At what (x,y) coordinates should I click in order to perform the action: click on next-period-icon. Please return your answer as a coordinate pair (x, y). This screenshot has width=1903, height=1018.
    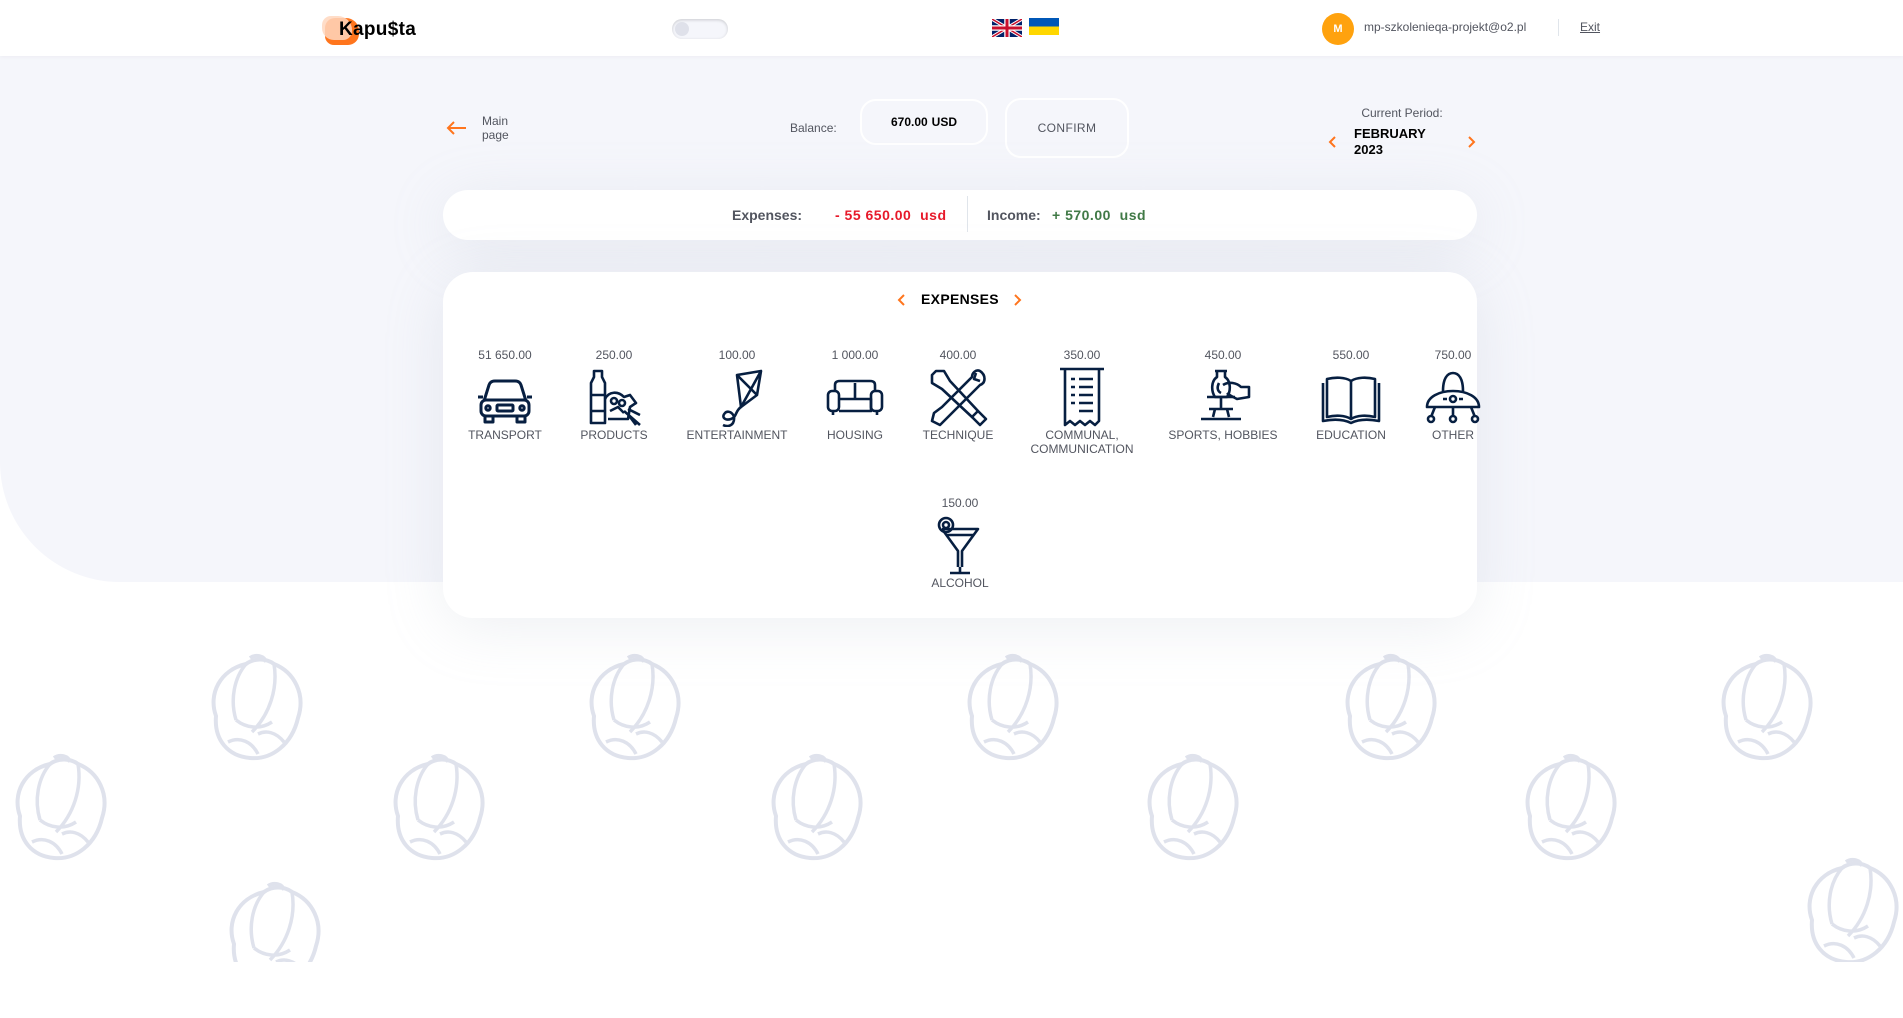
    Looking at the image, I should click on (1471, 142).